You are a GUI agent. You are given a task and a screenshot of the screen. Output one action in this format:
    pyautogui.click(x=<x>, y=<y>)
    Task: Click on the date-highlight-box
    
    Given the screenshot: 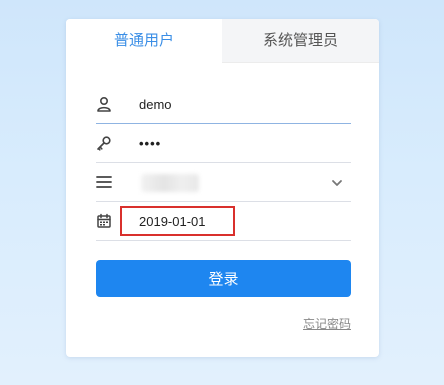 What is the action you would take?
    pyautogui.click(x=177, y=221)
    